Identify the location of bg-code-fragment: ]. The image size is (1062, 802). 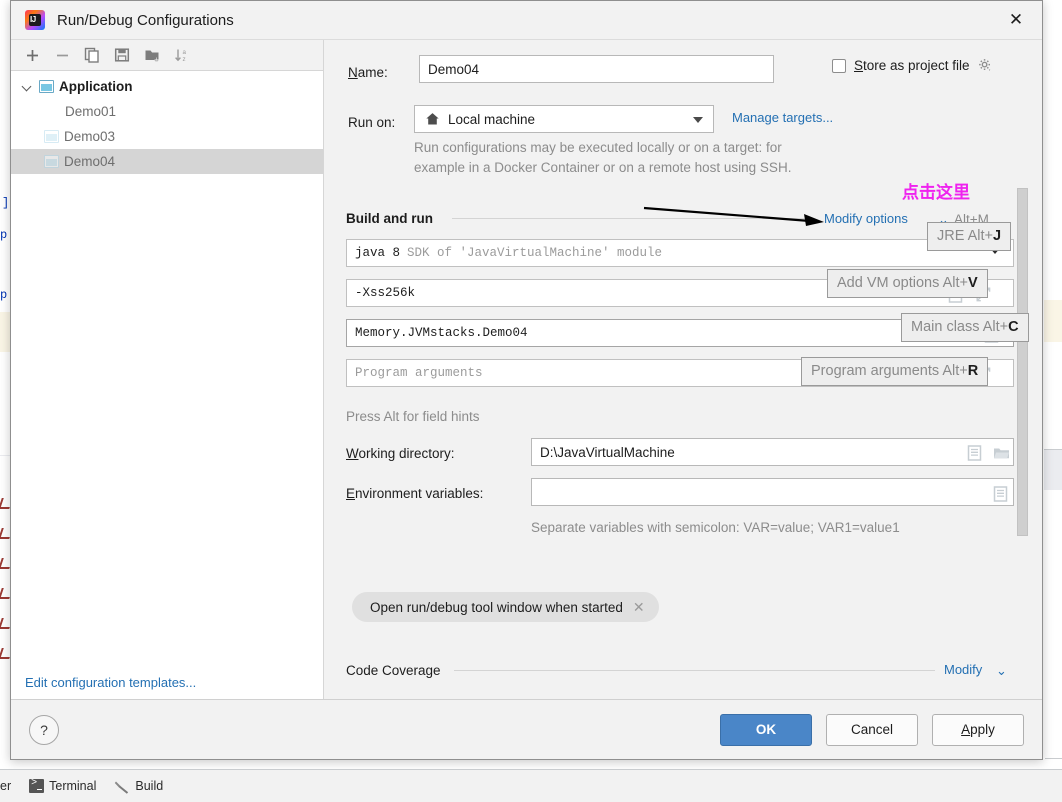
(6, 203).